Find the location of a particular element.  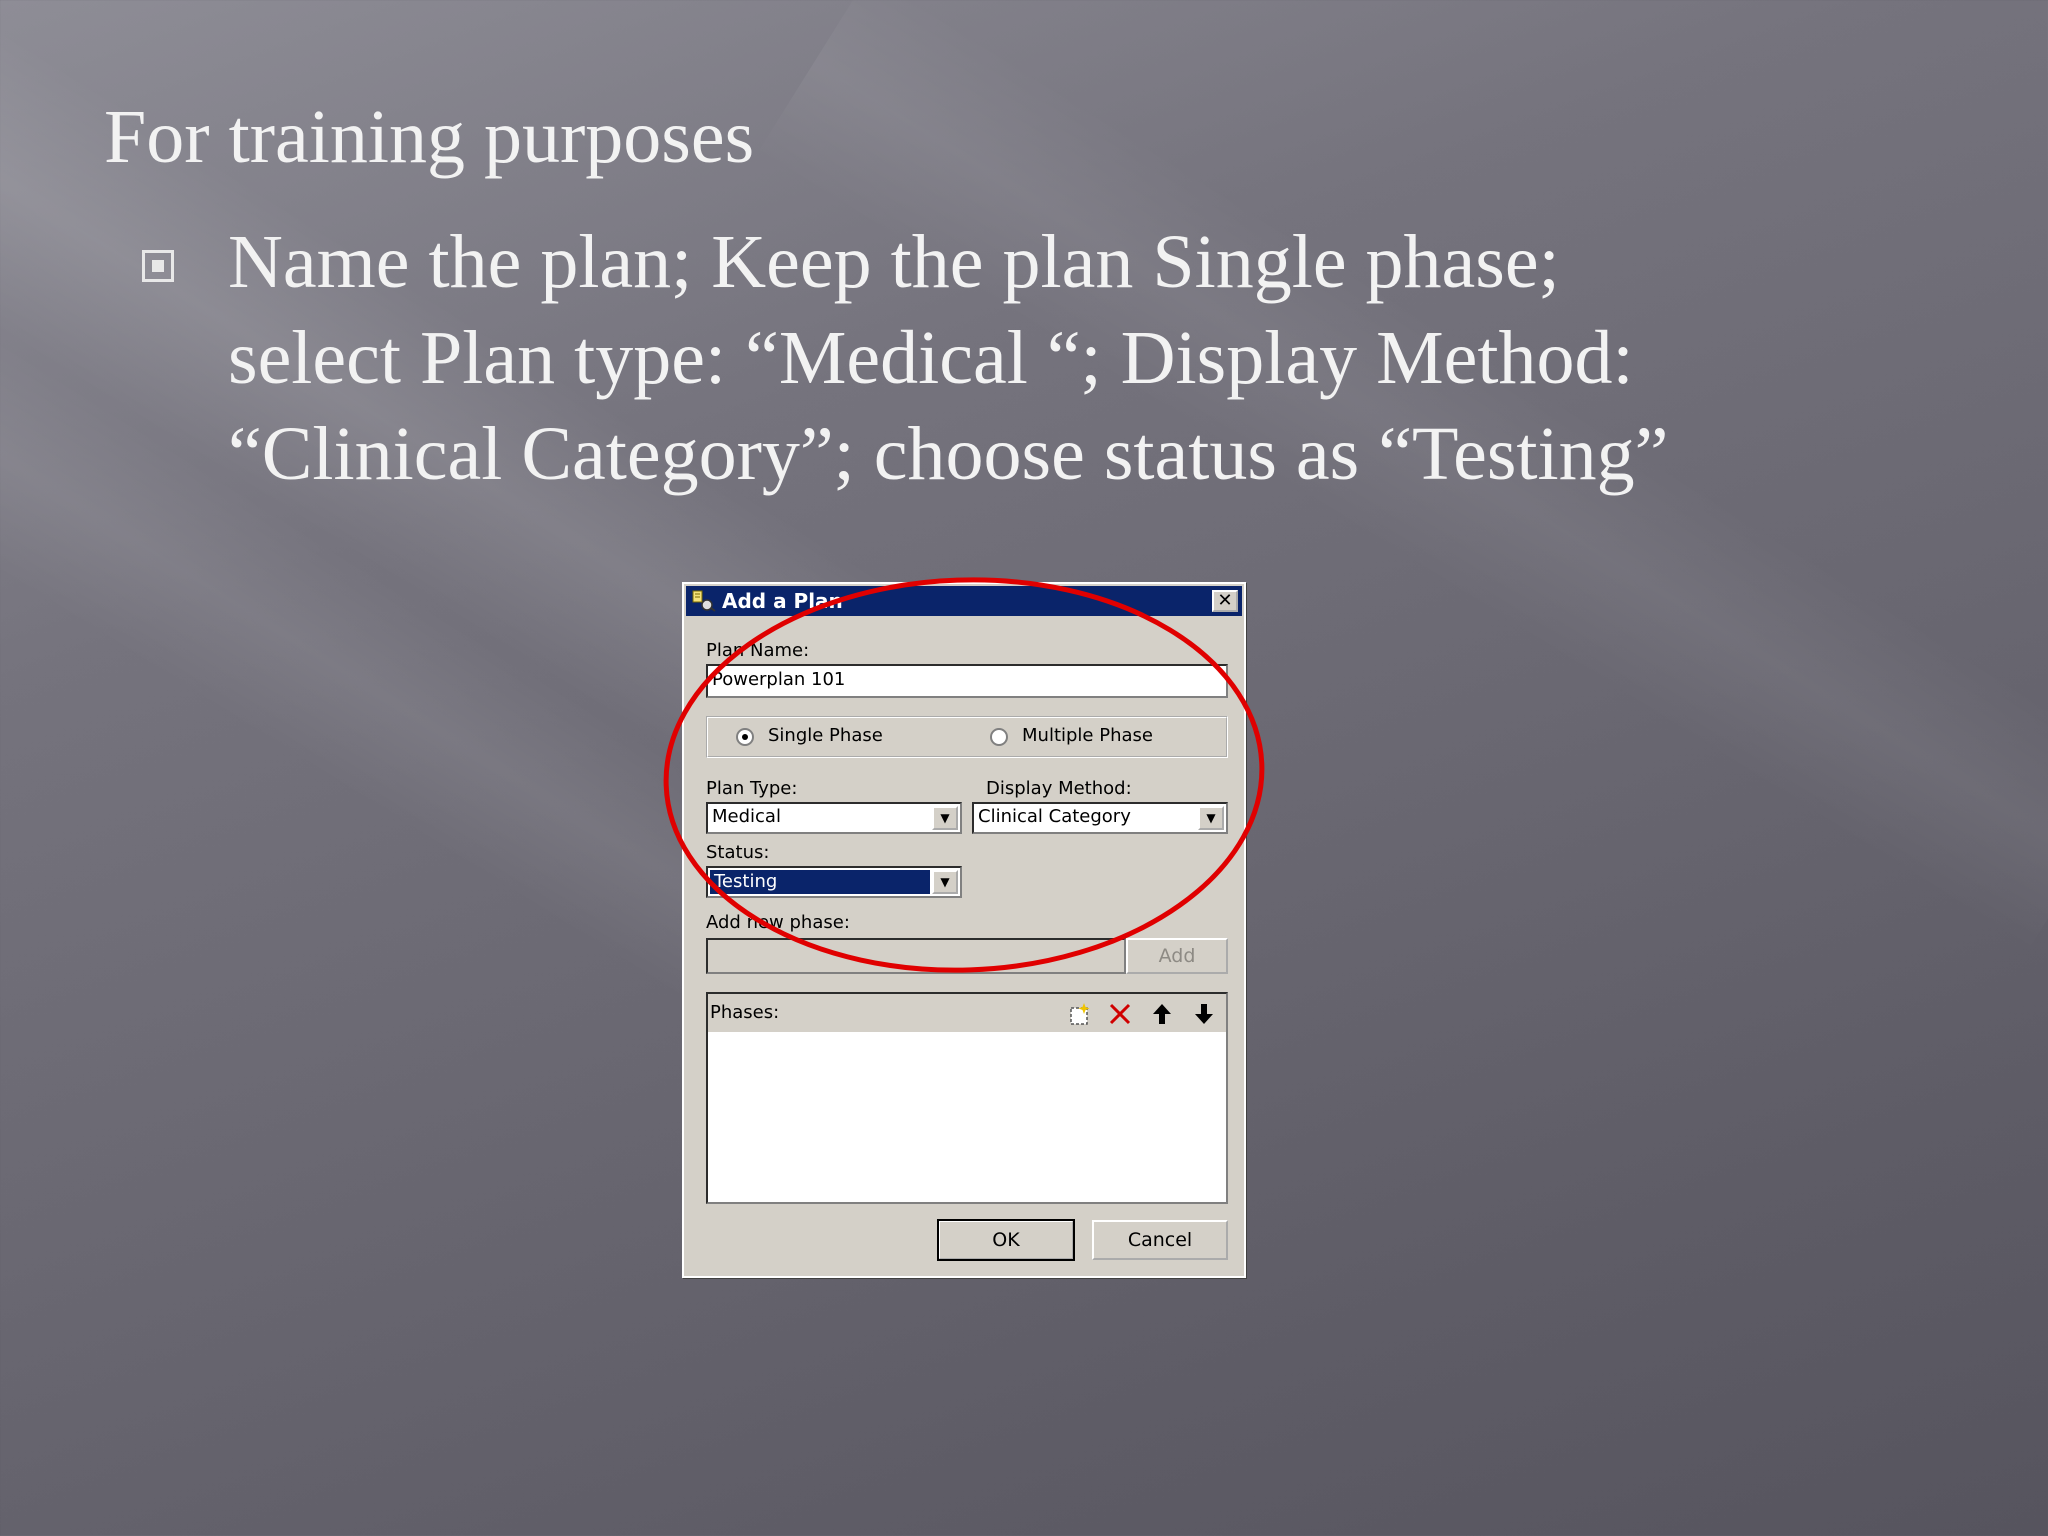

display-method-select: Clinical Category ▼ is located at coordinates (1100, 818).